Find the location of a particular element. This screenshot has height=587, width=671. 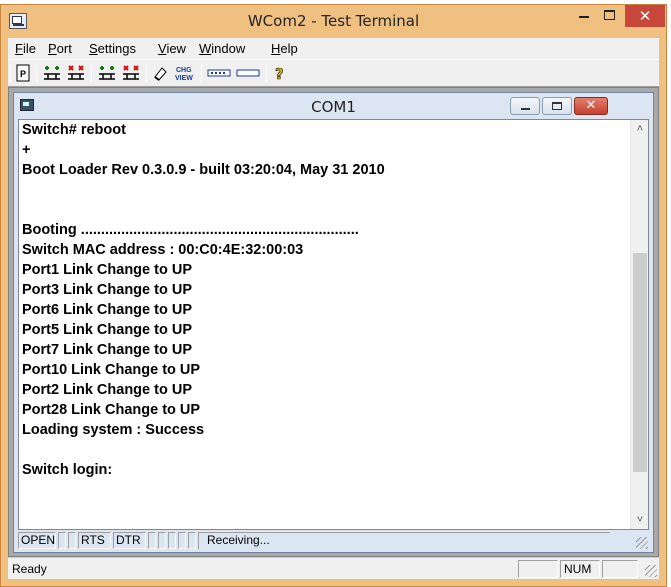

toolbar: P CHG VIEW ? is located at coordinates (333, 73).